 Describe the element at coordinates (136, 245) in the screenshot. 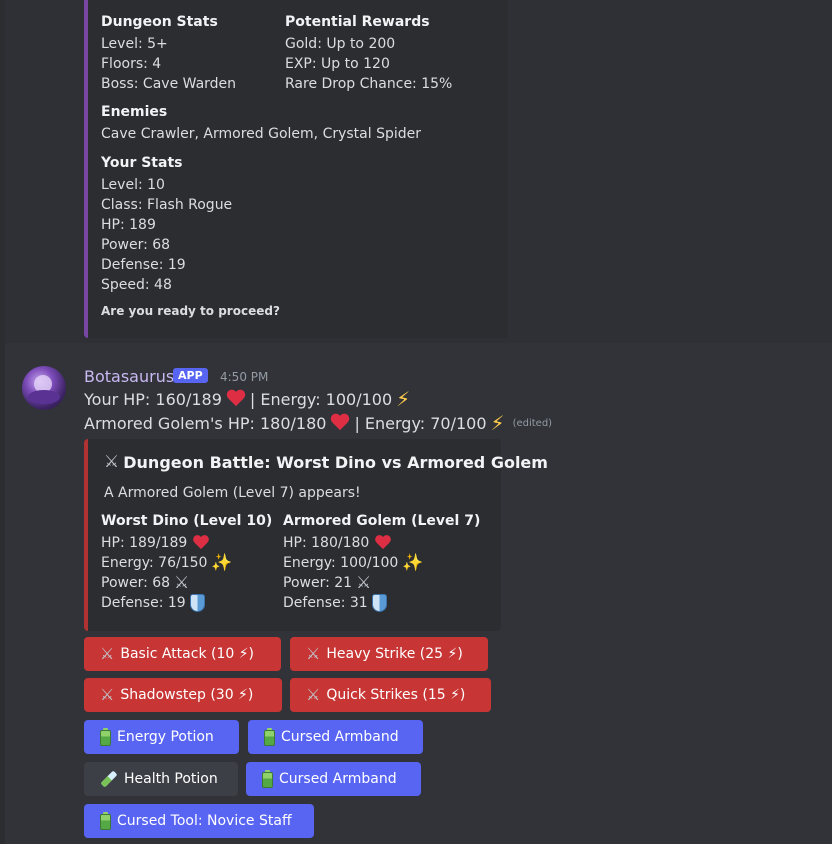

I see `your-stat-line: Power: 68` at that location.